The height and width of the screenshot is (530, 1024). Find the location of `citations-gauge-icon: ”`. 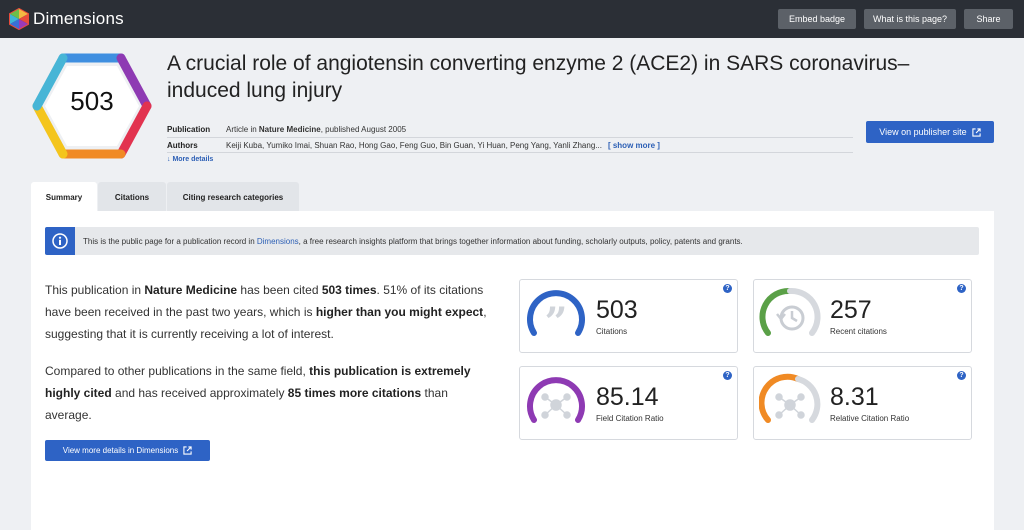

citations-gauge-icon: ” is located at coordinates (556, 318).